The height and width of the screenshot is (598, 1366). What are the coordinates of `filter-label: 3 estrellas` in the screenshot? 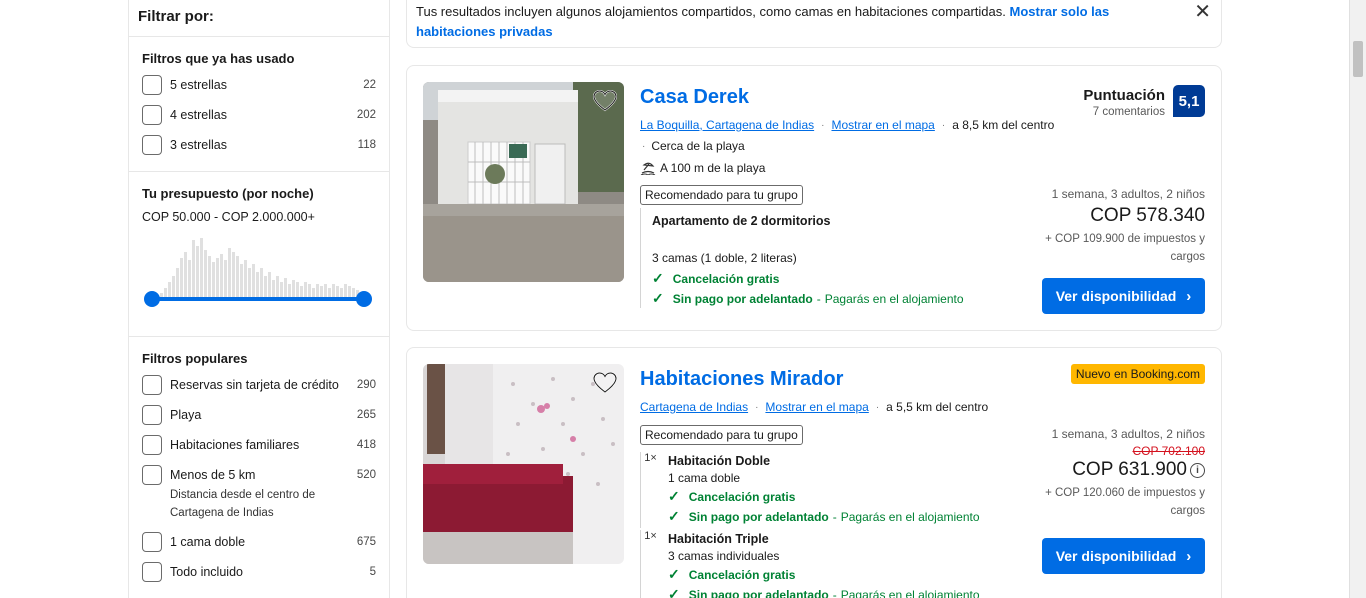 It's located at (198, 145).